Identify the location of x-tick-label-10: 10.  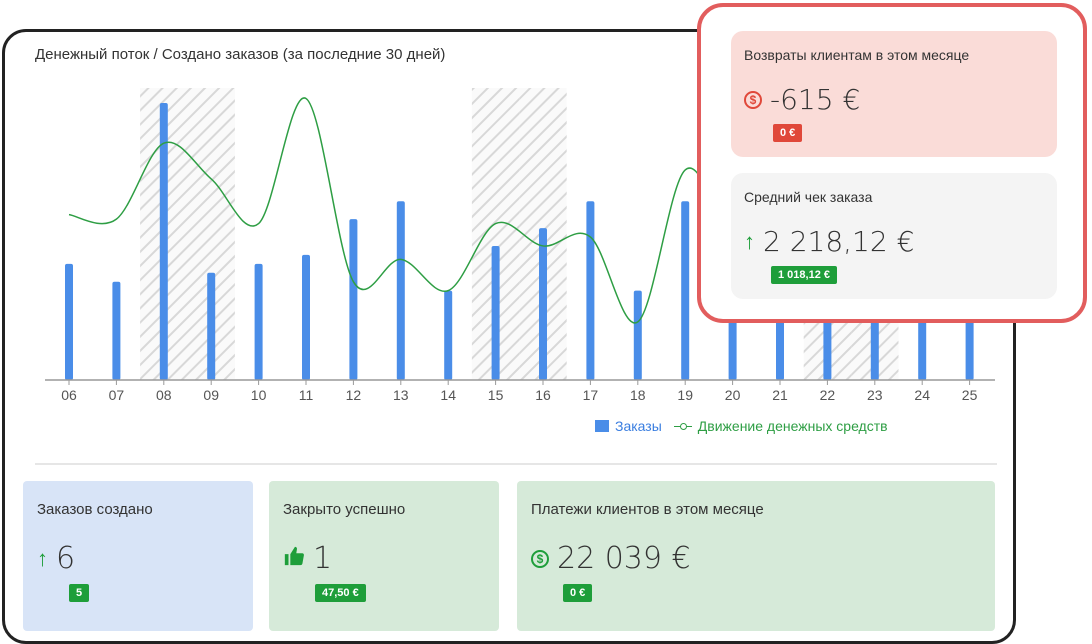
(259, 395).